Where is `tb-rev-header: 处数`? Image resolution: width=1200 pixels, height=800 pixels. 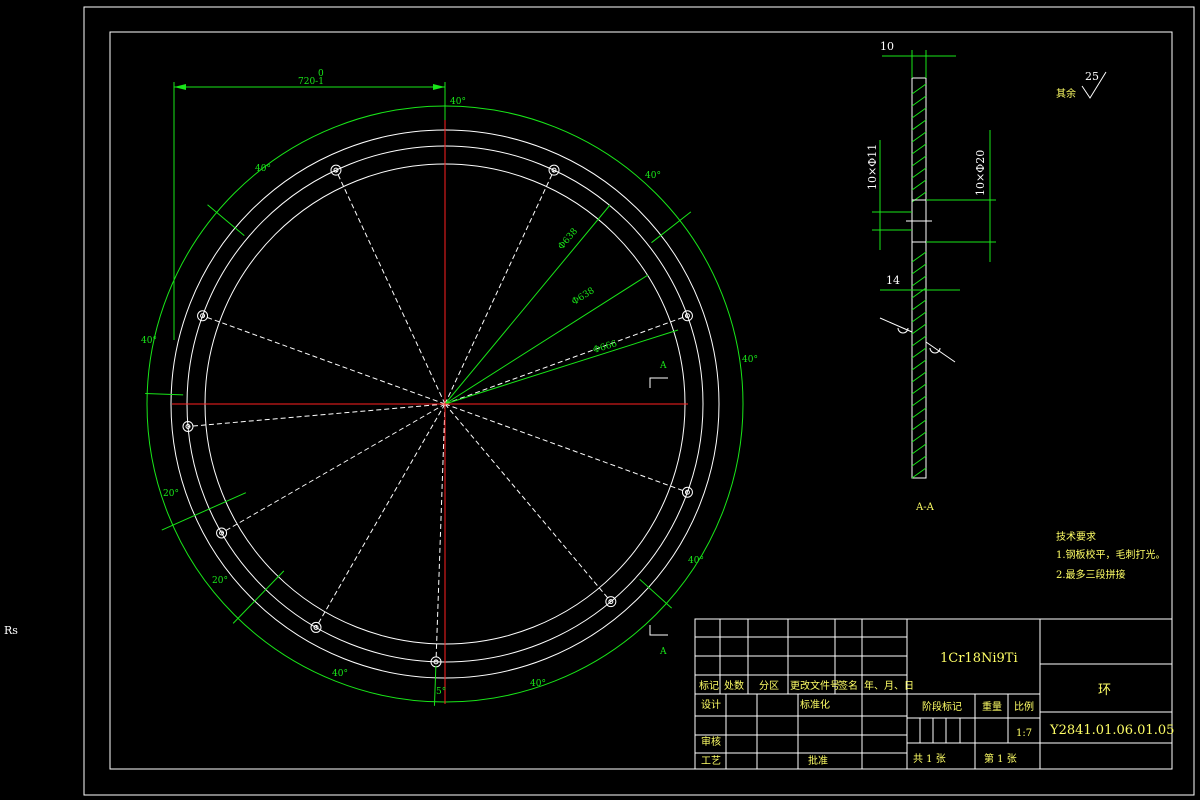
tb-rev-header: 处数 is located at coordinates (734, 685).